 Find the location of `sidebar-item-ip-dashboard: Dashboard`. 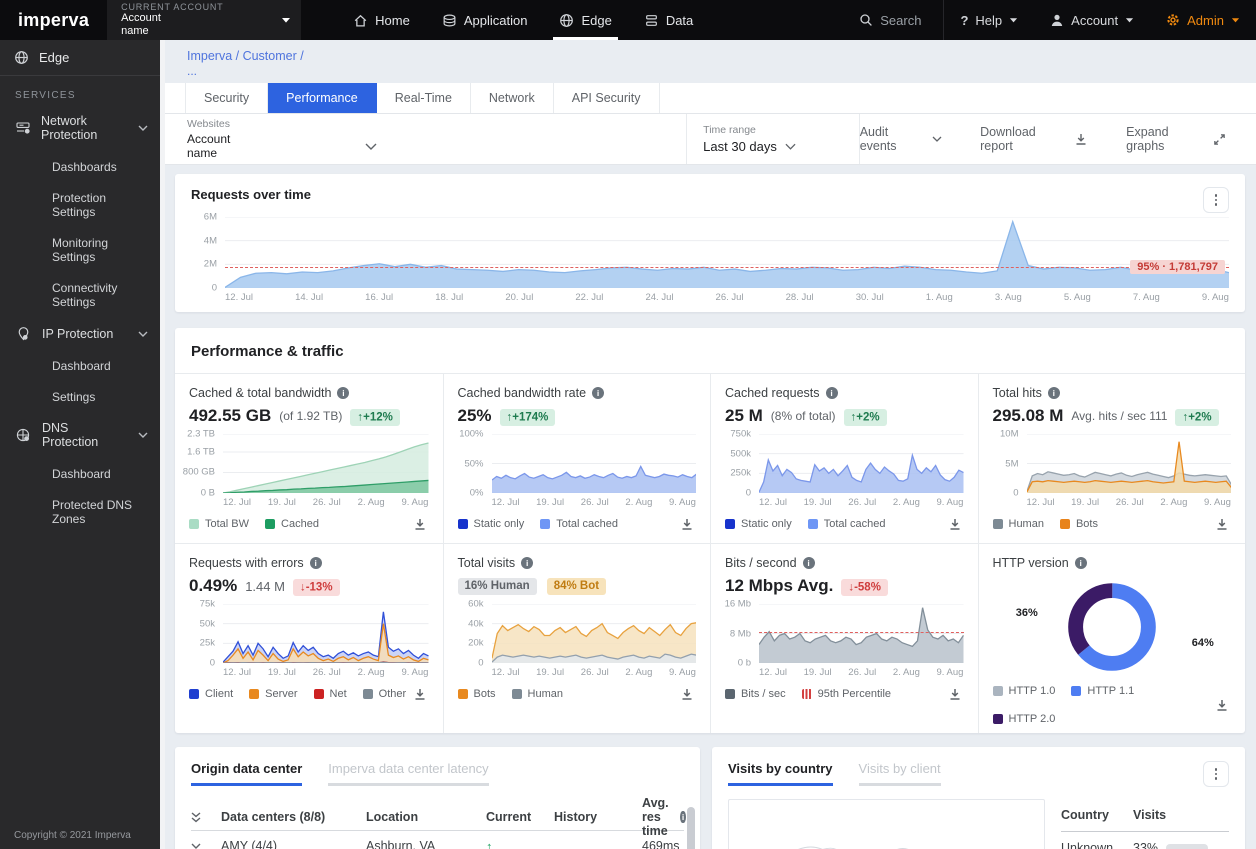

sidebar-item-ip-dashboard: Dashboard is located at coordinates (80, 365).